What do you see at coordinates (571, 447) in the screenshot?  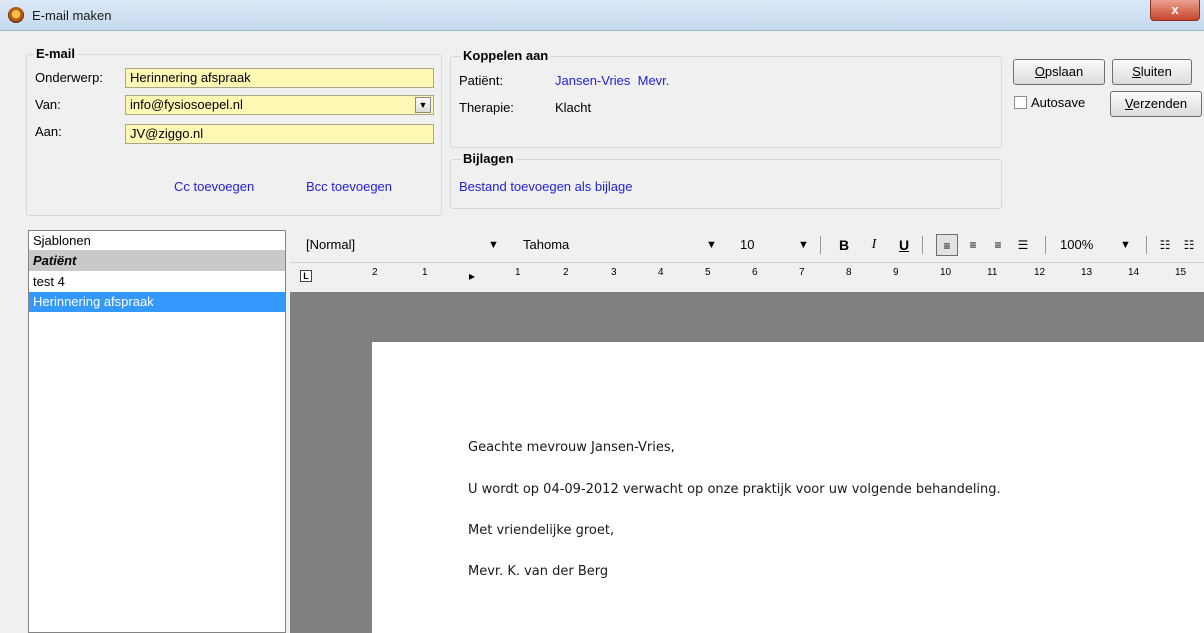 I see `document-line: Geachte mevrouw Jansen-Vries,` at bounding box center [571, 447].